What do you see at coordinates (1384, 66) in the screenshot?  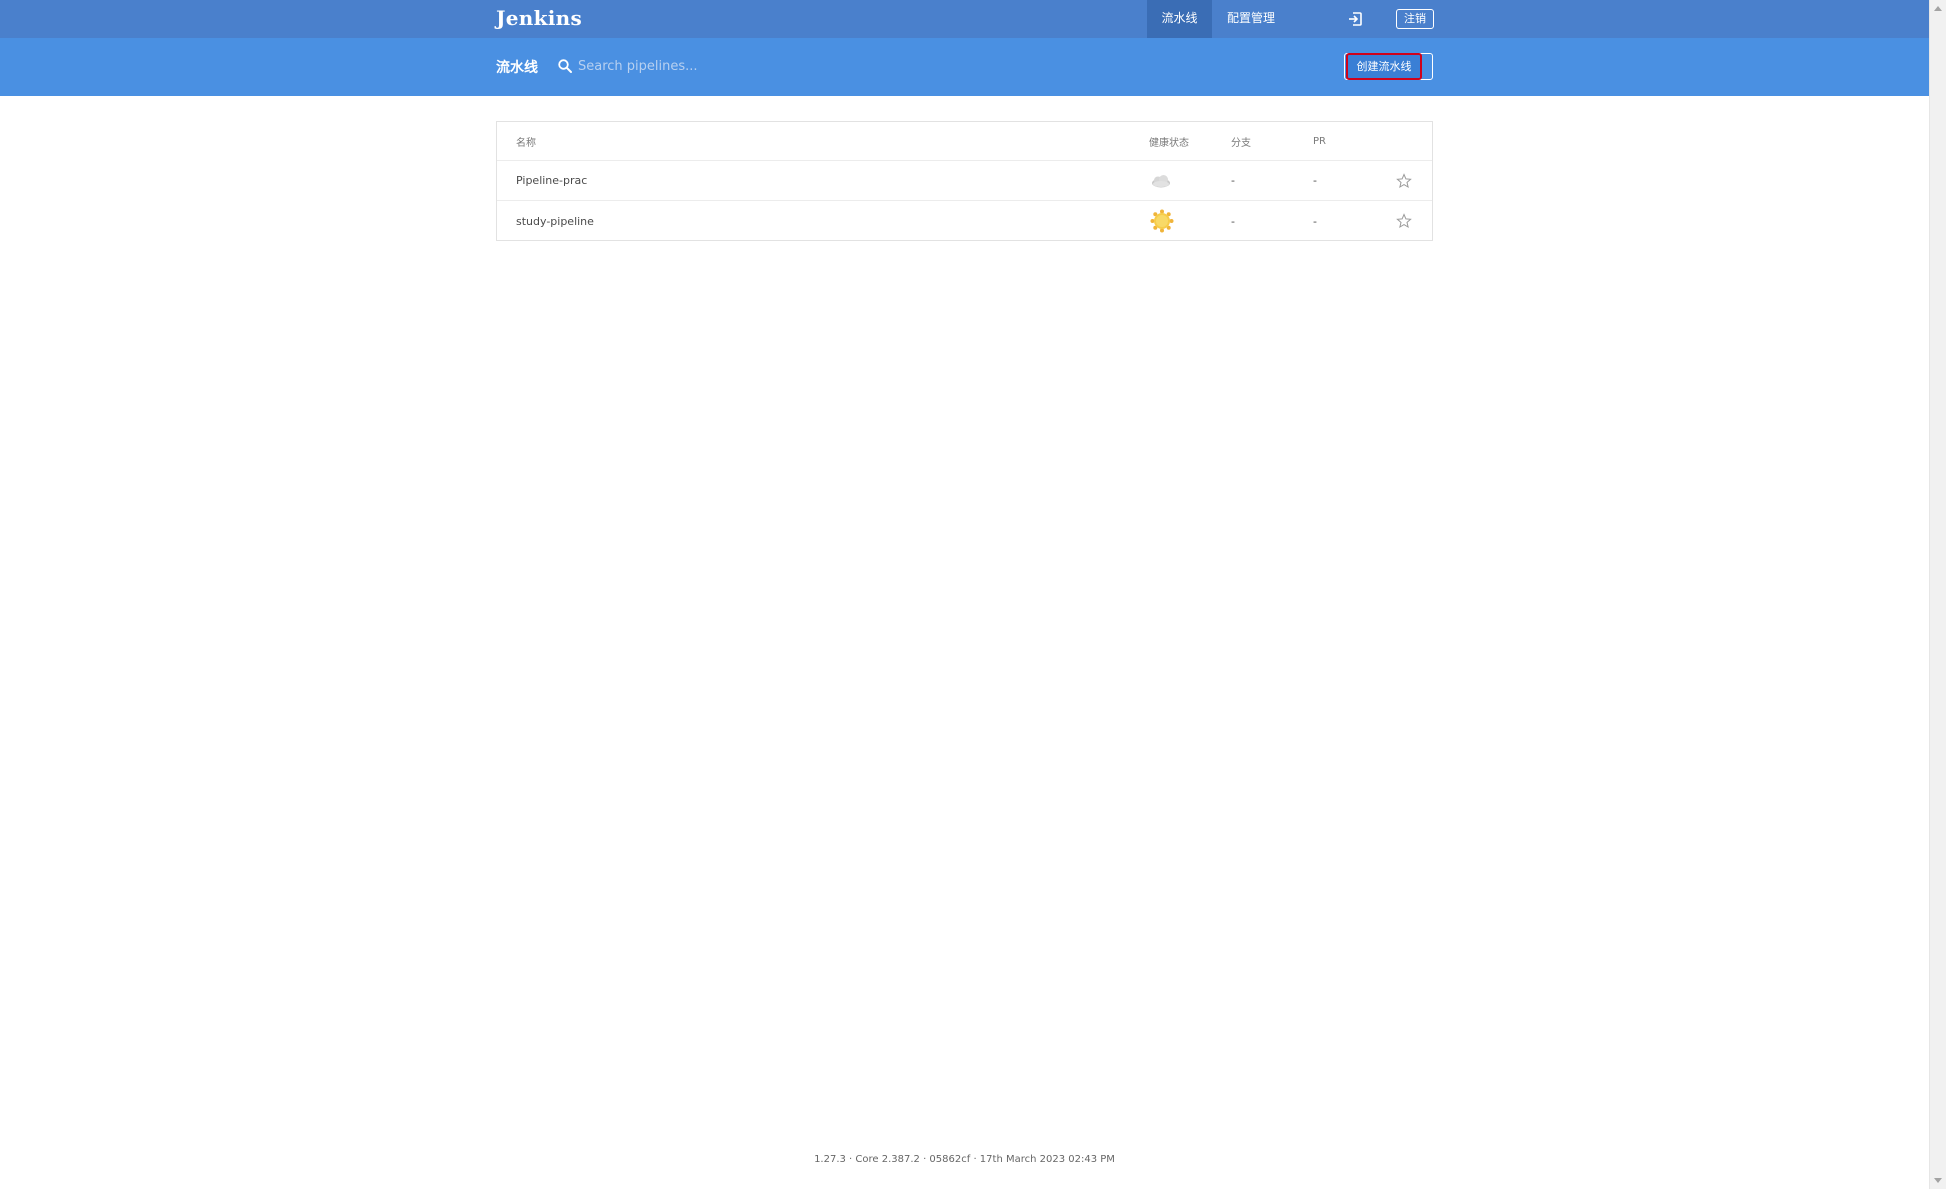 I see `create-pipeline-button: 创建流水线` at bounding box center [1384, 66].